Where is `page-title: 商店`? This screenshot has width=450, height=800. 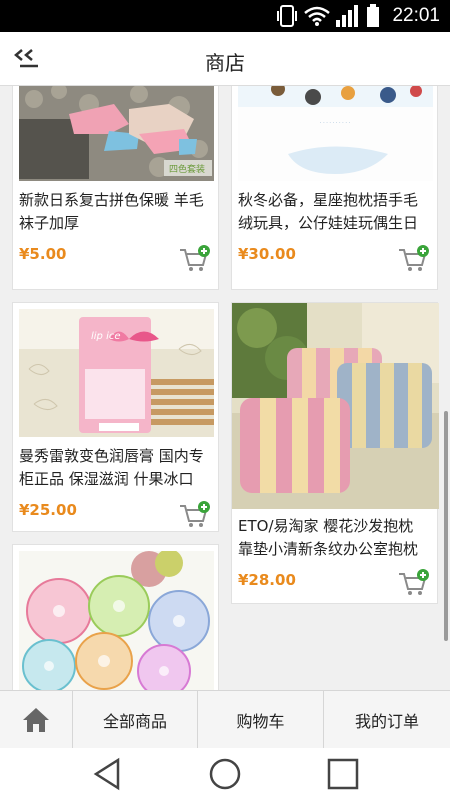 page-title: 商店 is located at coordinates (225, 63).